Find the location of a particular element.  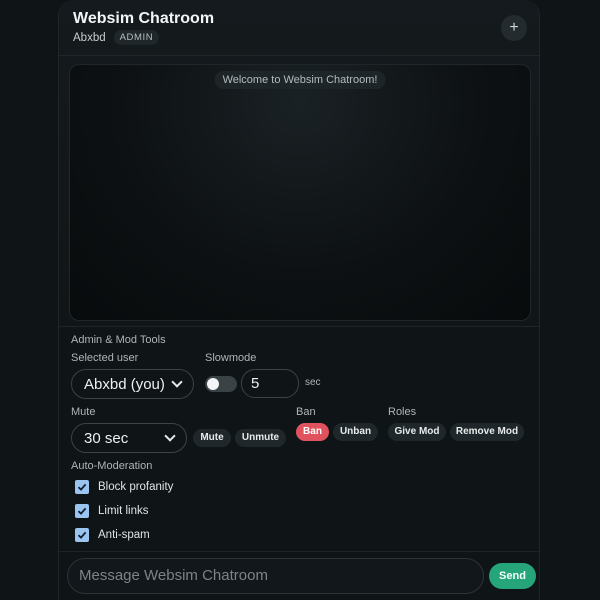

slowmode-label: Slowmode is located at coordinates (231, 358).